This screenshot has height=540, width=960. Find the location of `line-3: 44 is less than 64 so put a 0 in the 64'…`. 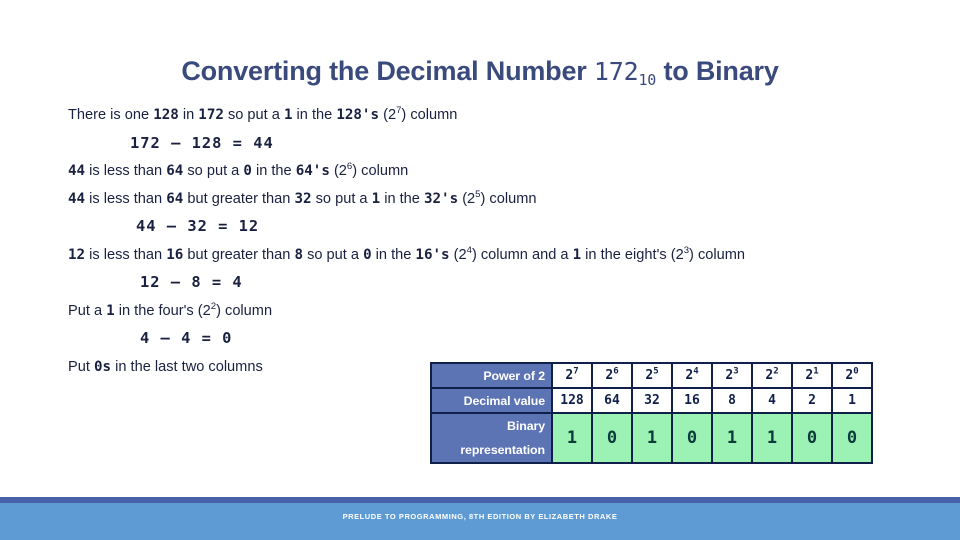

line-3: 44 is less than 64 so put a 0 in the 64'… is located at coordinates (238, 170).